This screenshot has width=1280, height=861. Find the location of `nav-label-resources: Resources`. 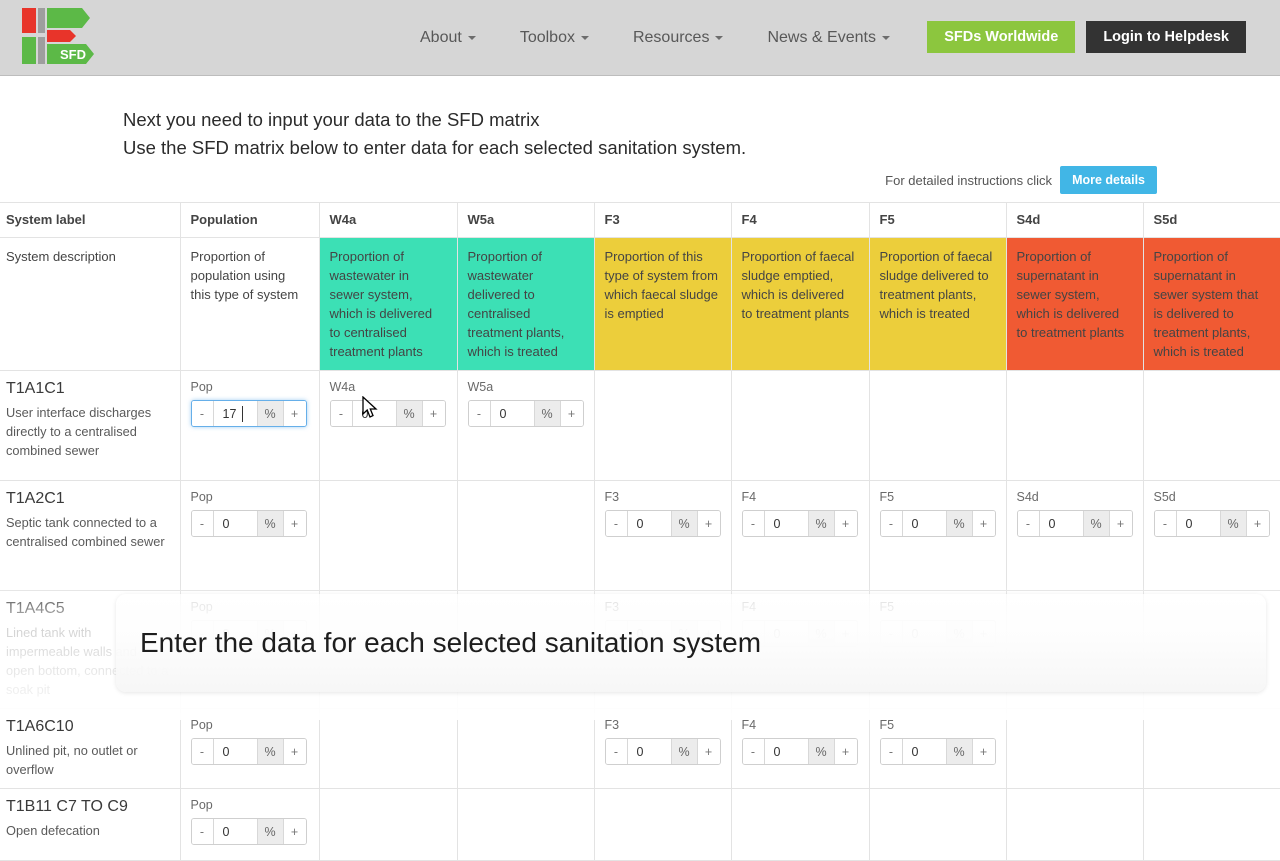

nav-label-resources: Resources is located at coordinates (671, 37).